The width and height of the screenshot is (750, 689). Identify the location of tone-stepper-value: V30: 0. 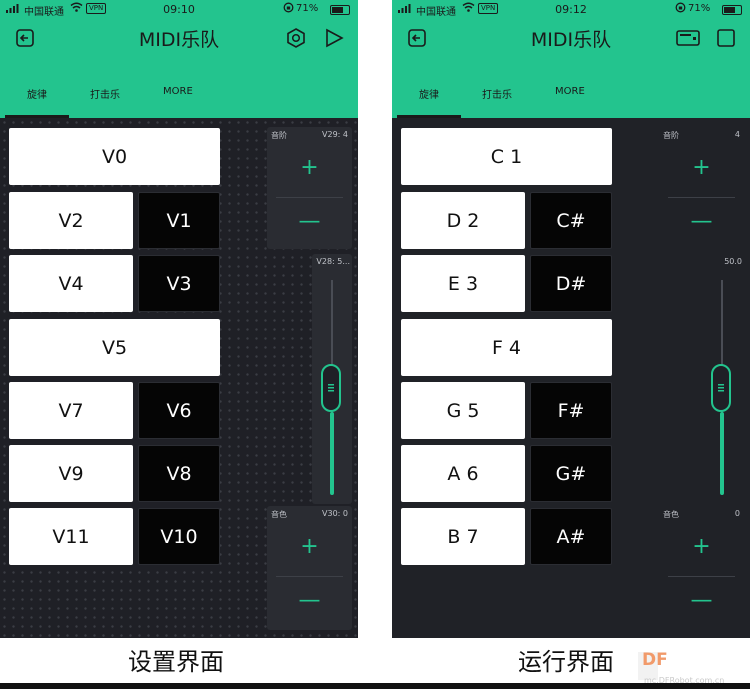
(335, 513).